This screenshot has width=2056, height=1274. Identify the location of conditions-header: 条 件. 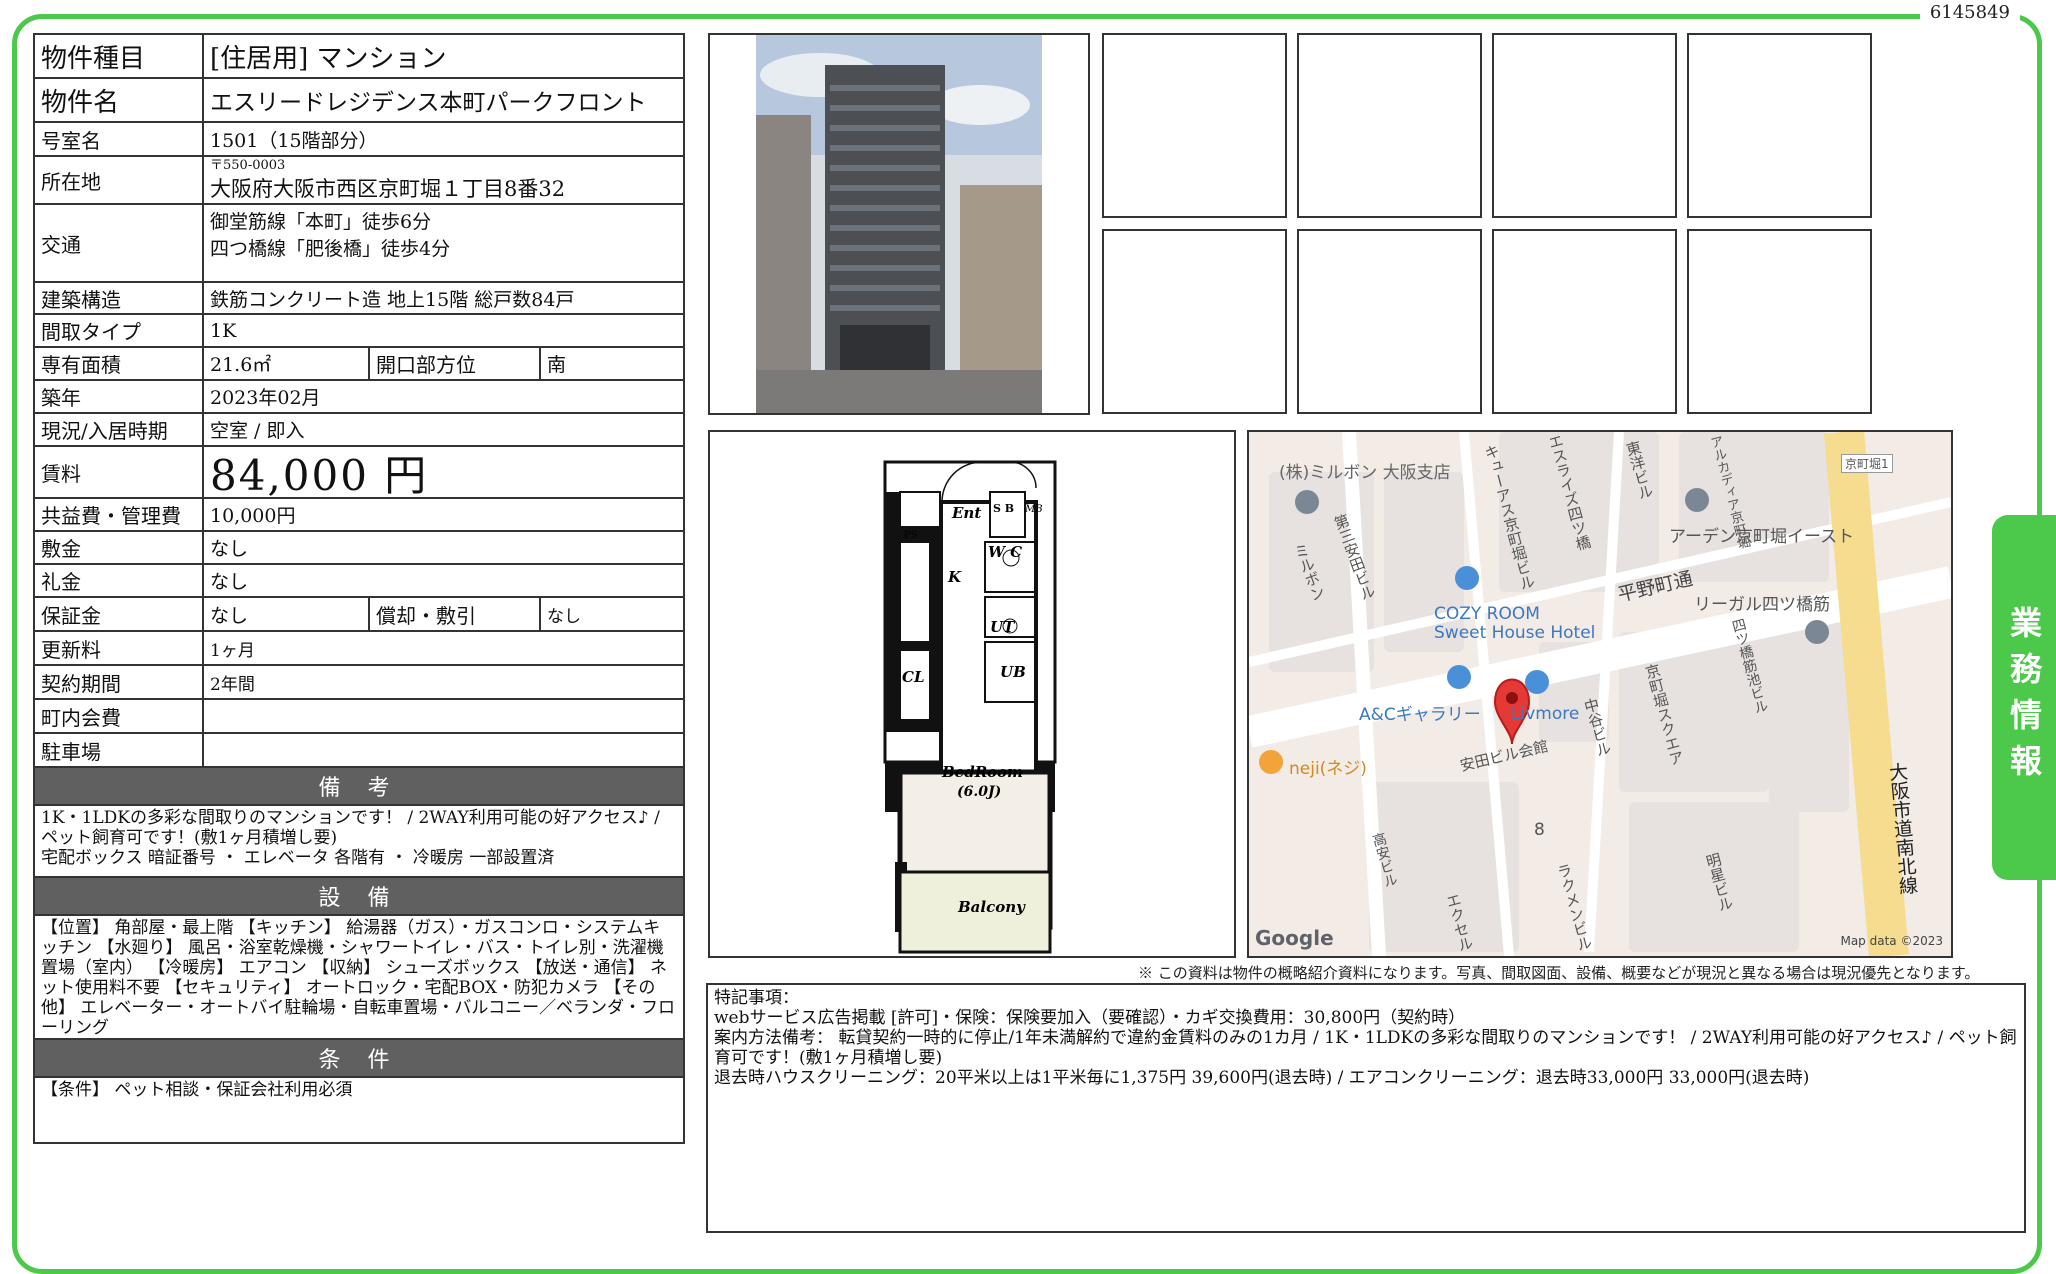
(359, 1059).